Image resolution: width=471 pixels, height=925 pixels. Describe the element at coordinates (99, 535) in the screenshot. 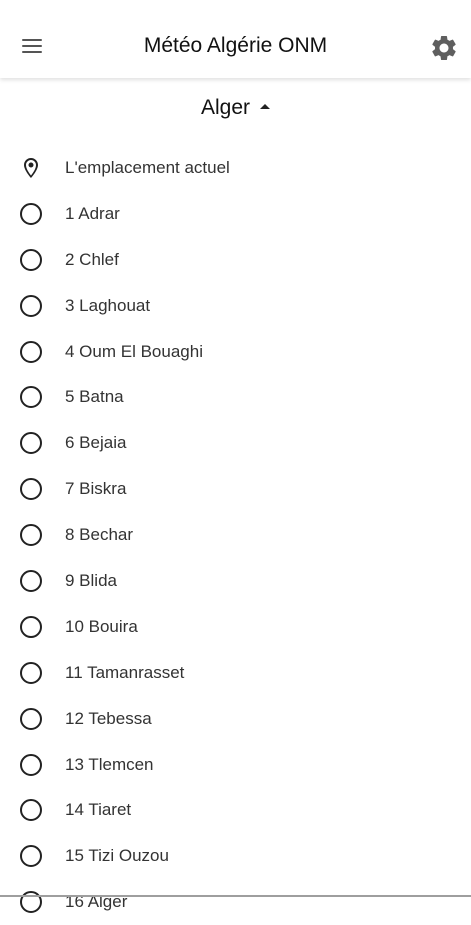

I see `wilaya-label: 8 Bechar` at that location.